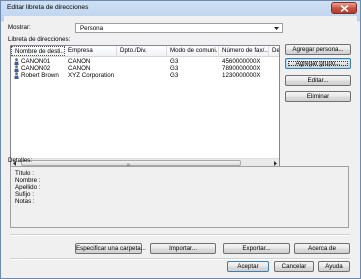 Image resolution: width=361 pixels, height=279 pixels. I want to click on detail-notes: Notas :, so click(25, 201).